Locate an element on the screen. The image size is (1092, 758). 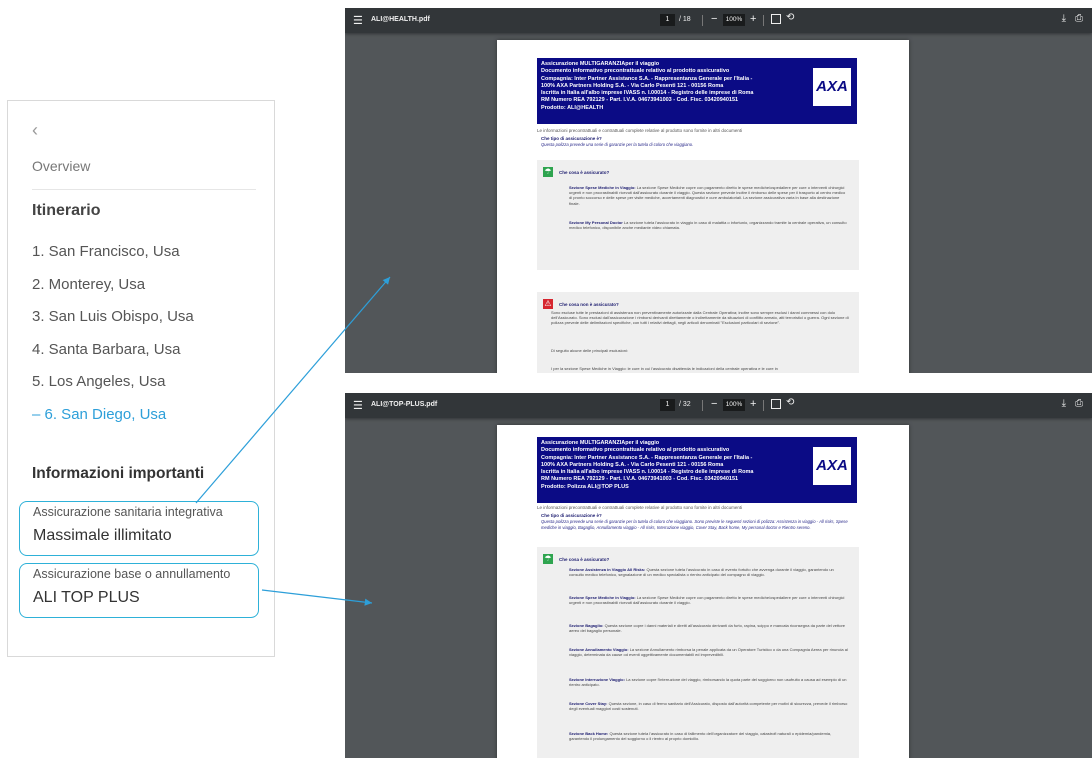
connector-arrows is located at coordinates (293, 441).